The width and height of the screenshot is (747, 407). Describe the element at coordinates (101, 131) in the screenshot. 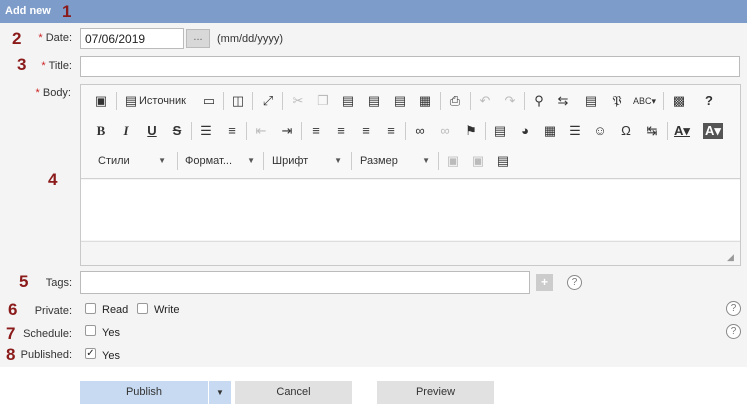

I see `bold-icon: B` at that location.